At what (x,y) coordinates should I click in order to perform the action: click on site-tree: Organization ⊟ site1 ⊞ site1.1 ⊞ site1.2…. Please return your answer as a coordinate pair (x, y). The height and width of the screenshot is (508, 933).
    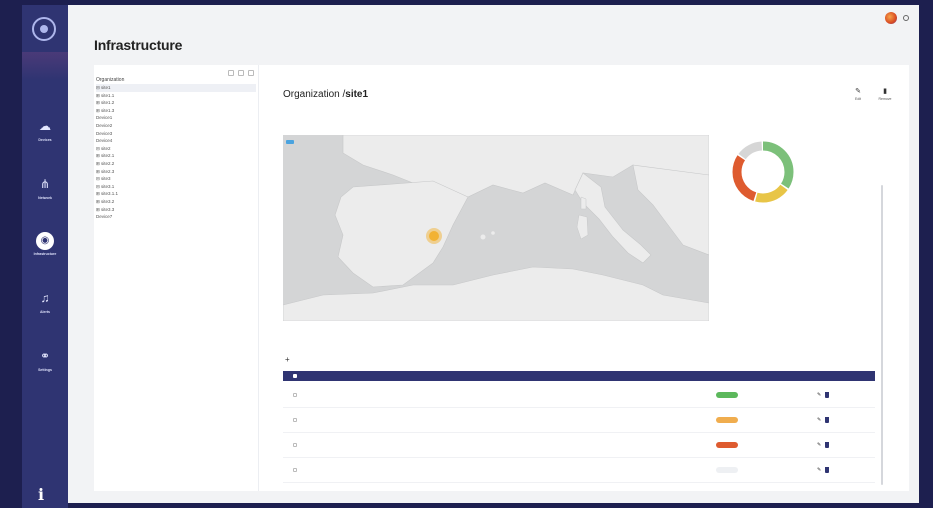
    Looking at the image, I should click on (176, 278).